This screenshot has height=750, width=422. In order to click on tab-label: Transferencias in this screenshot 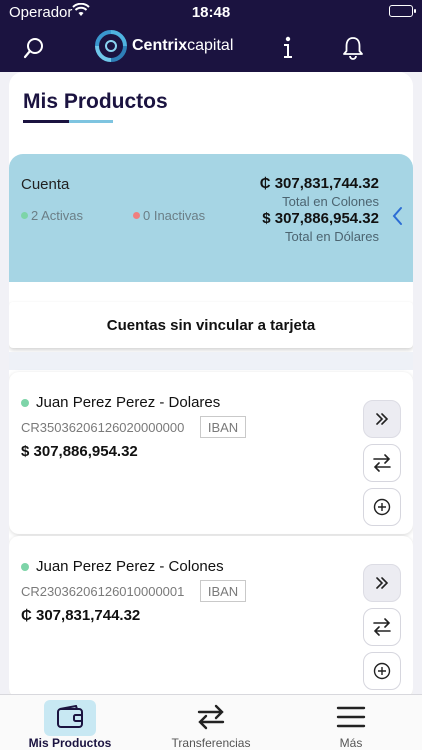, I will do `click(211, 743)`.